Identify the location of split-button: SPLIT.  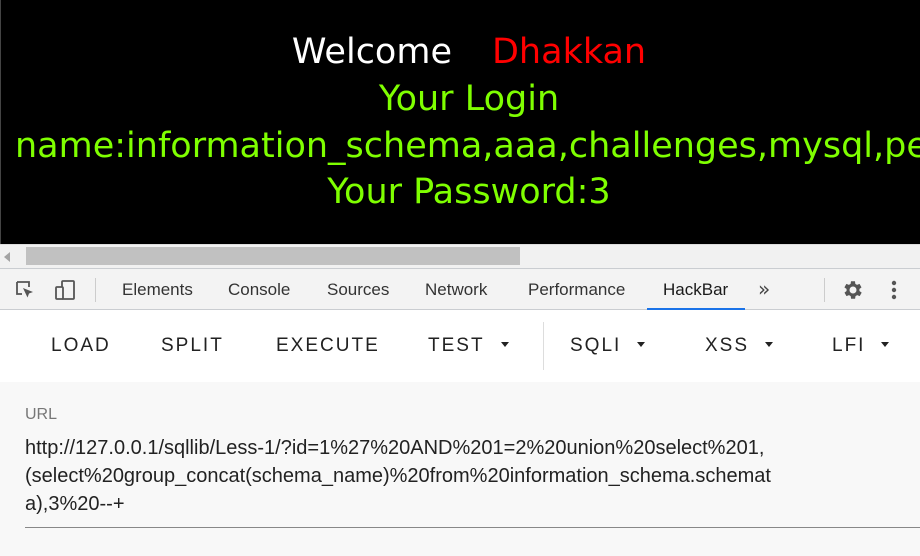
(192, 346).